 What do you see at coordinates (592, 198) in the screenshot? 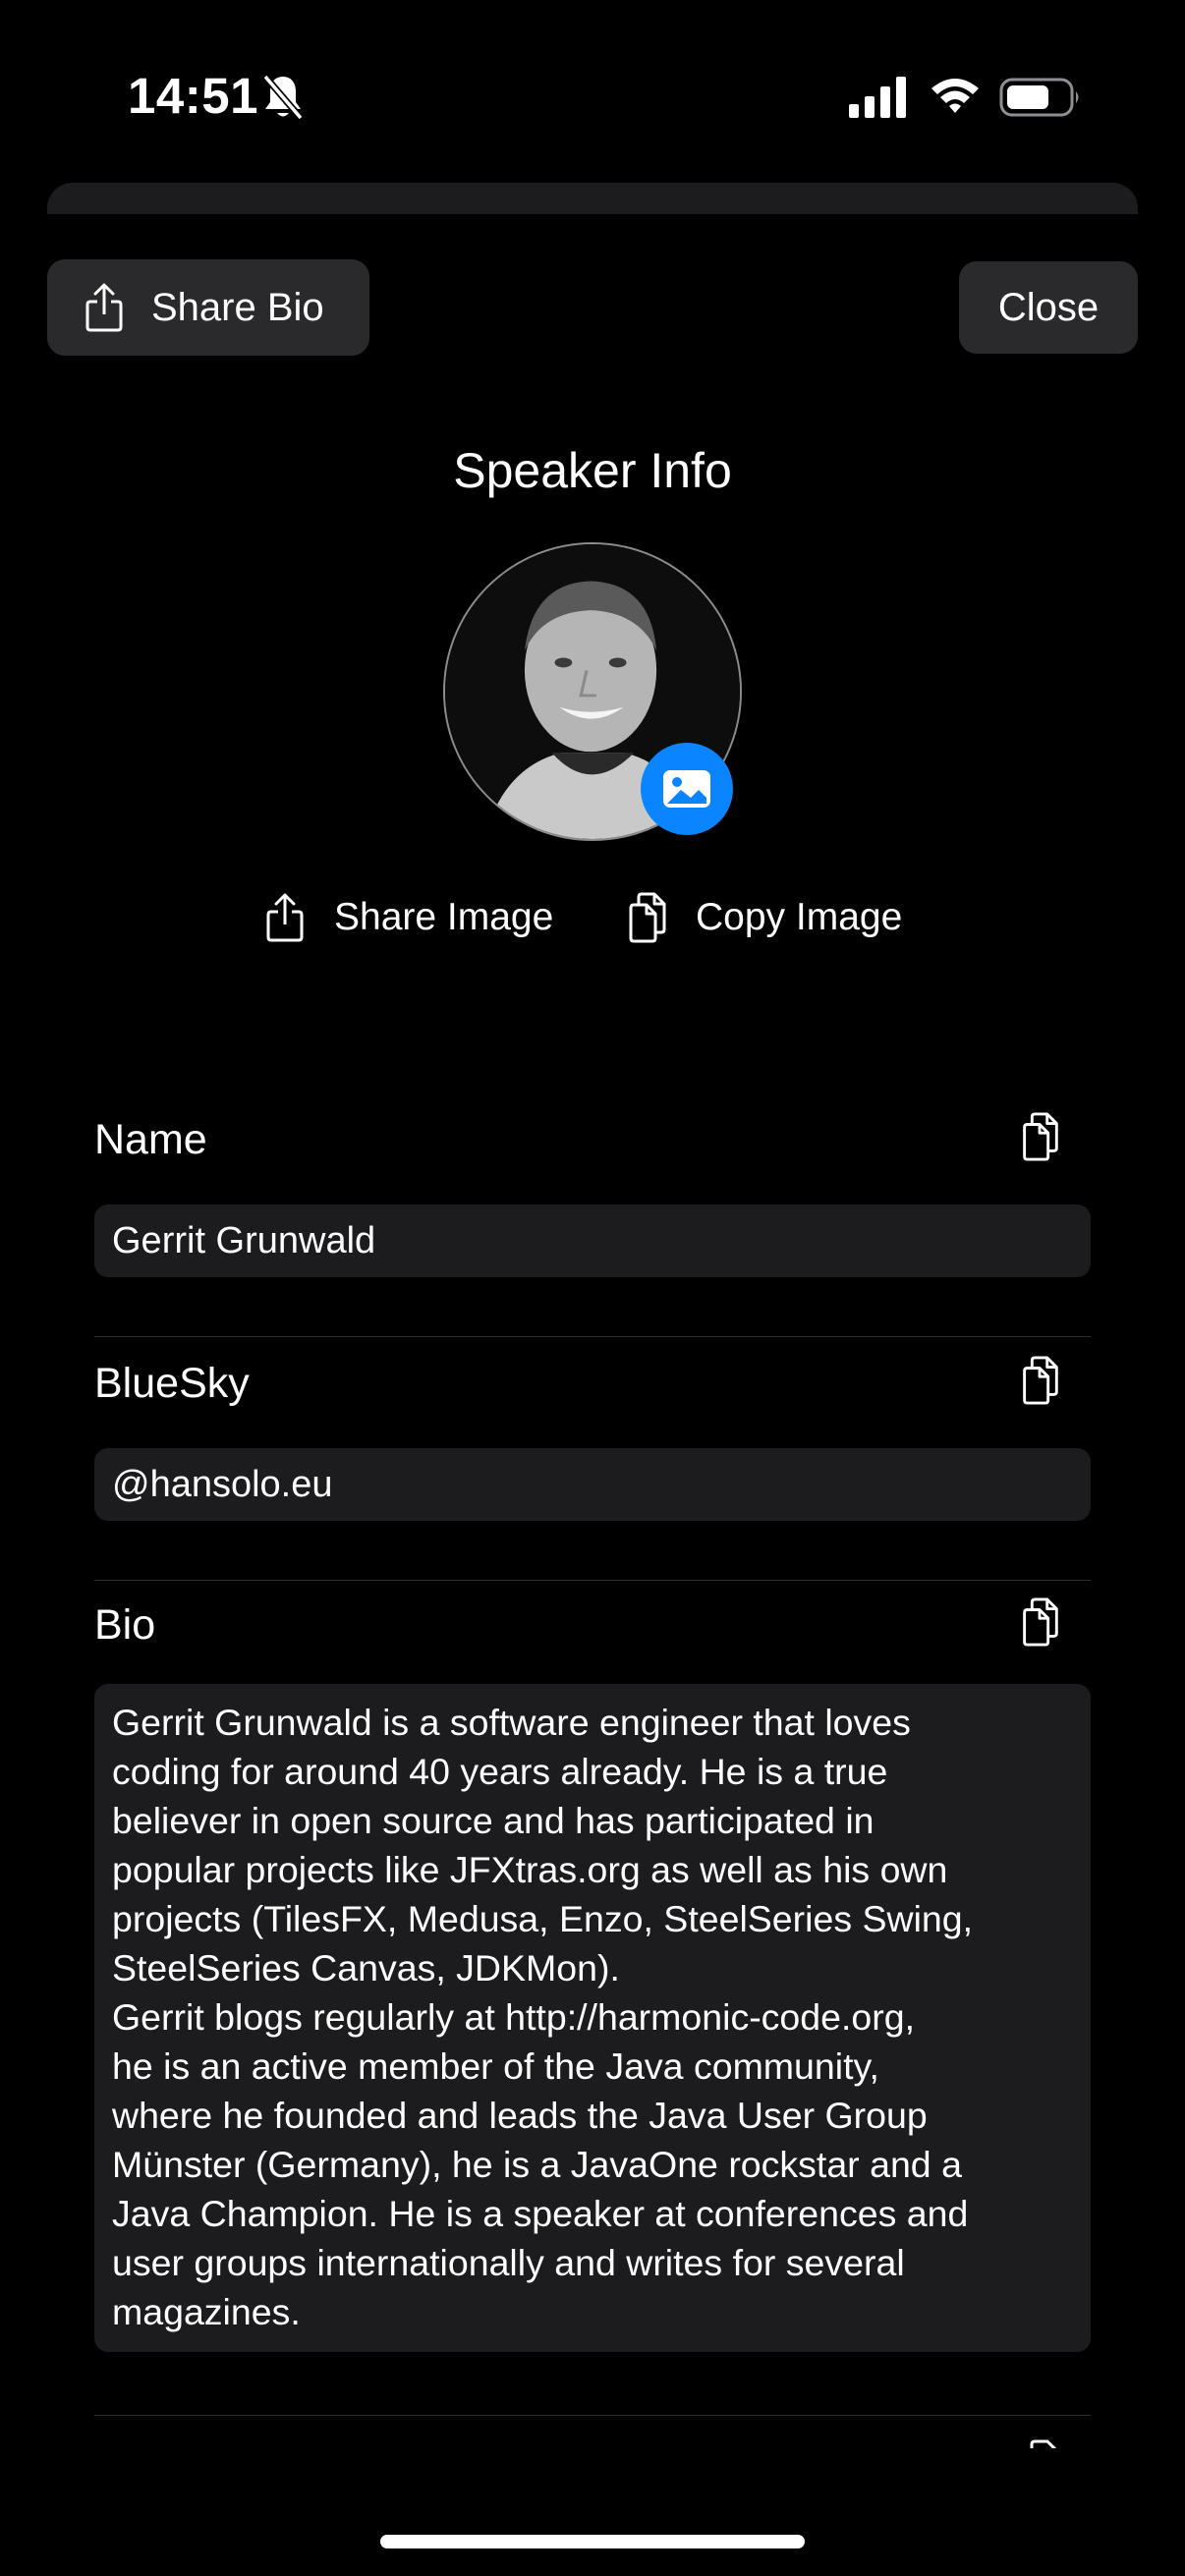
I see `background-sheet` at bounding box center [592, 198].